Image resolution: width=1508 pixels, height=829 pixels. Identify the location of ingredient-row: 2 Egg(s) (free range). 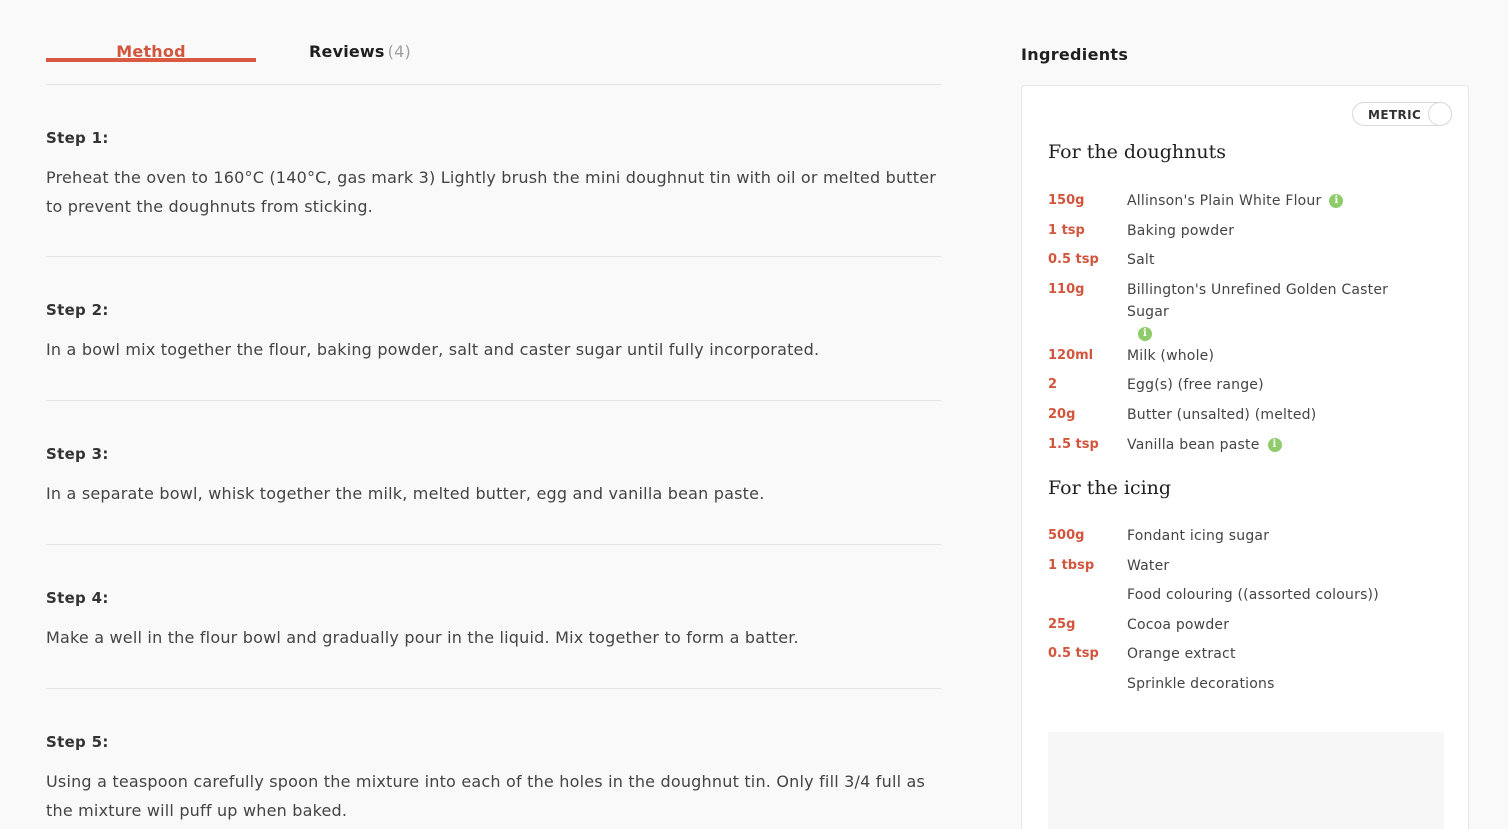
(1248, 389).